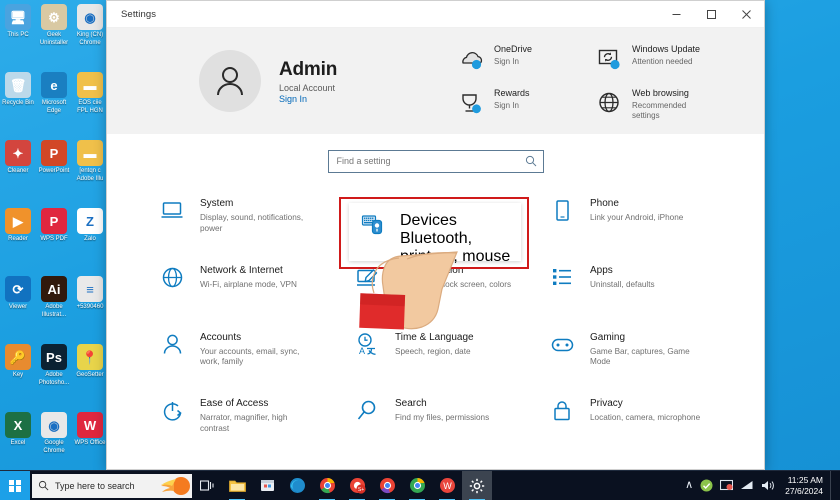 The height and width of the screenshot is (500, 840). I want to click on search-box, so click(435, 161).